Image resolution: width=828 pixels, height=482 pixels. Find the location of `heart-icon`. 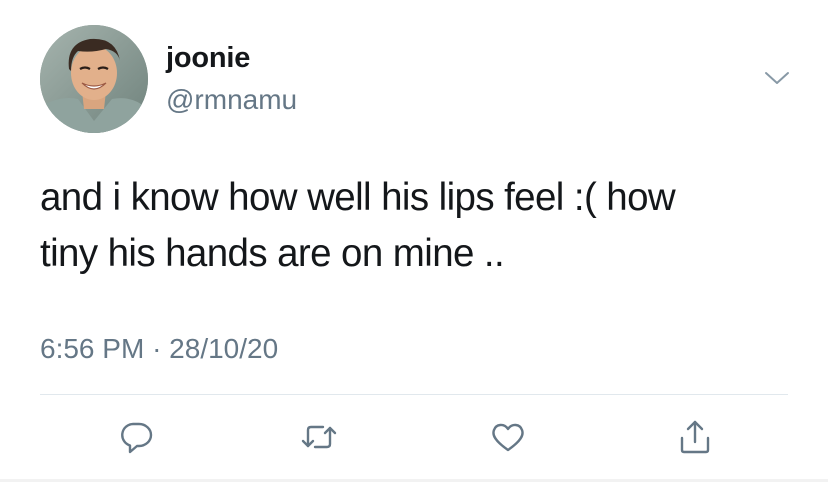

heart-icon is located at coordinates (508, 437).